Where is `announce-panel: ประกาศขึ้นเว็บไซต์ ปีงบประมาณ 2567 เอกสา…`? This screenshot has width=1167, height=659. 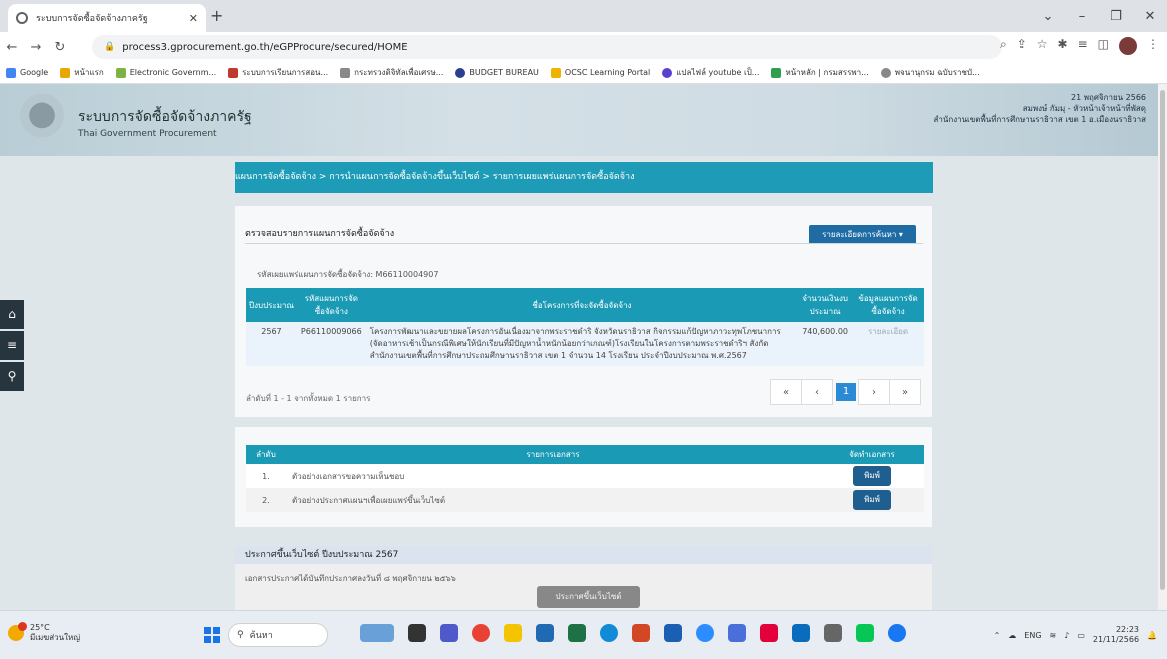 announce-panel: ประกาศขึ้นเว็บไซต์ ปีงบประมาณ 2567 เอกสา… is located at coordinates (583, 578).